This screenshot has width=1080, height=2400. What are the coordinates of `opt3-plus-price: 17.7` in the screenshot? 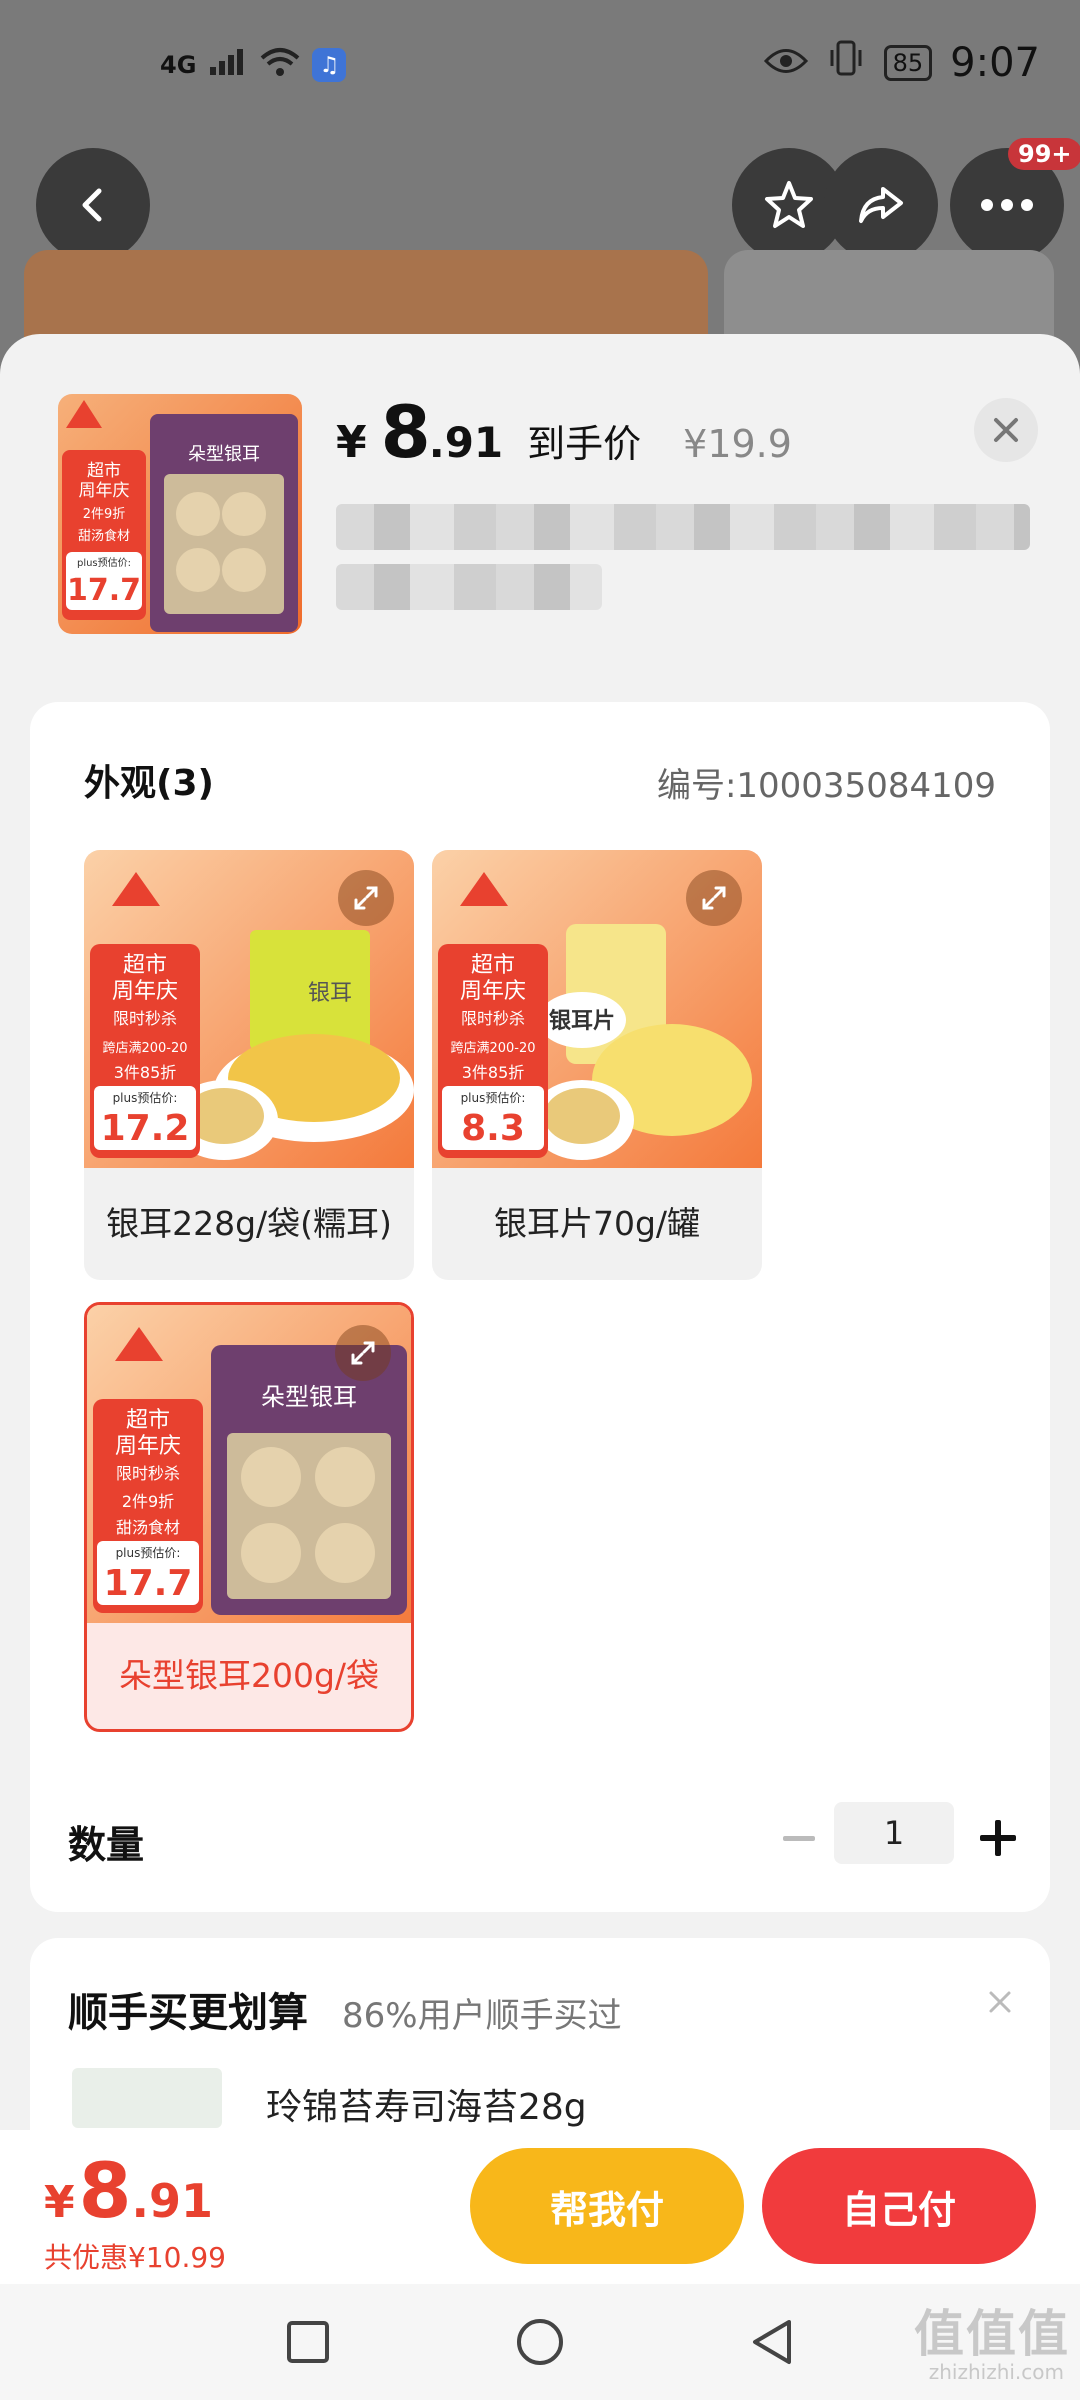 It's located at (148, 1583).